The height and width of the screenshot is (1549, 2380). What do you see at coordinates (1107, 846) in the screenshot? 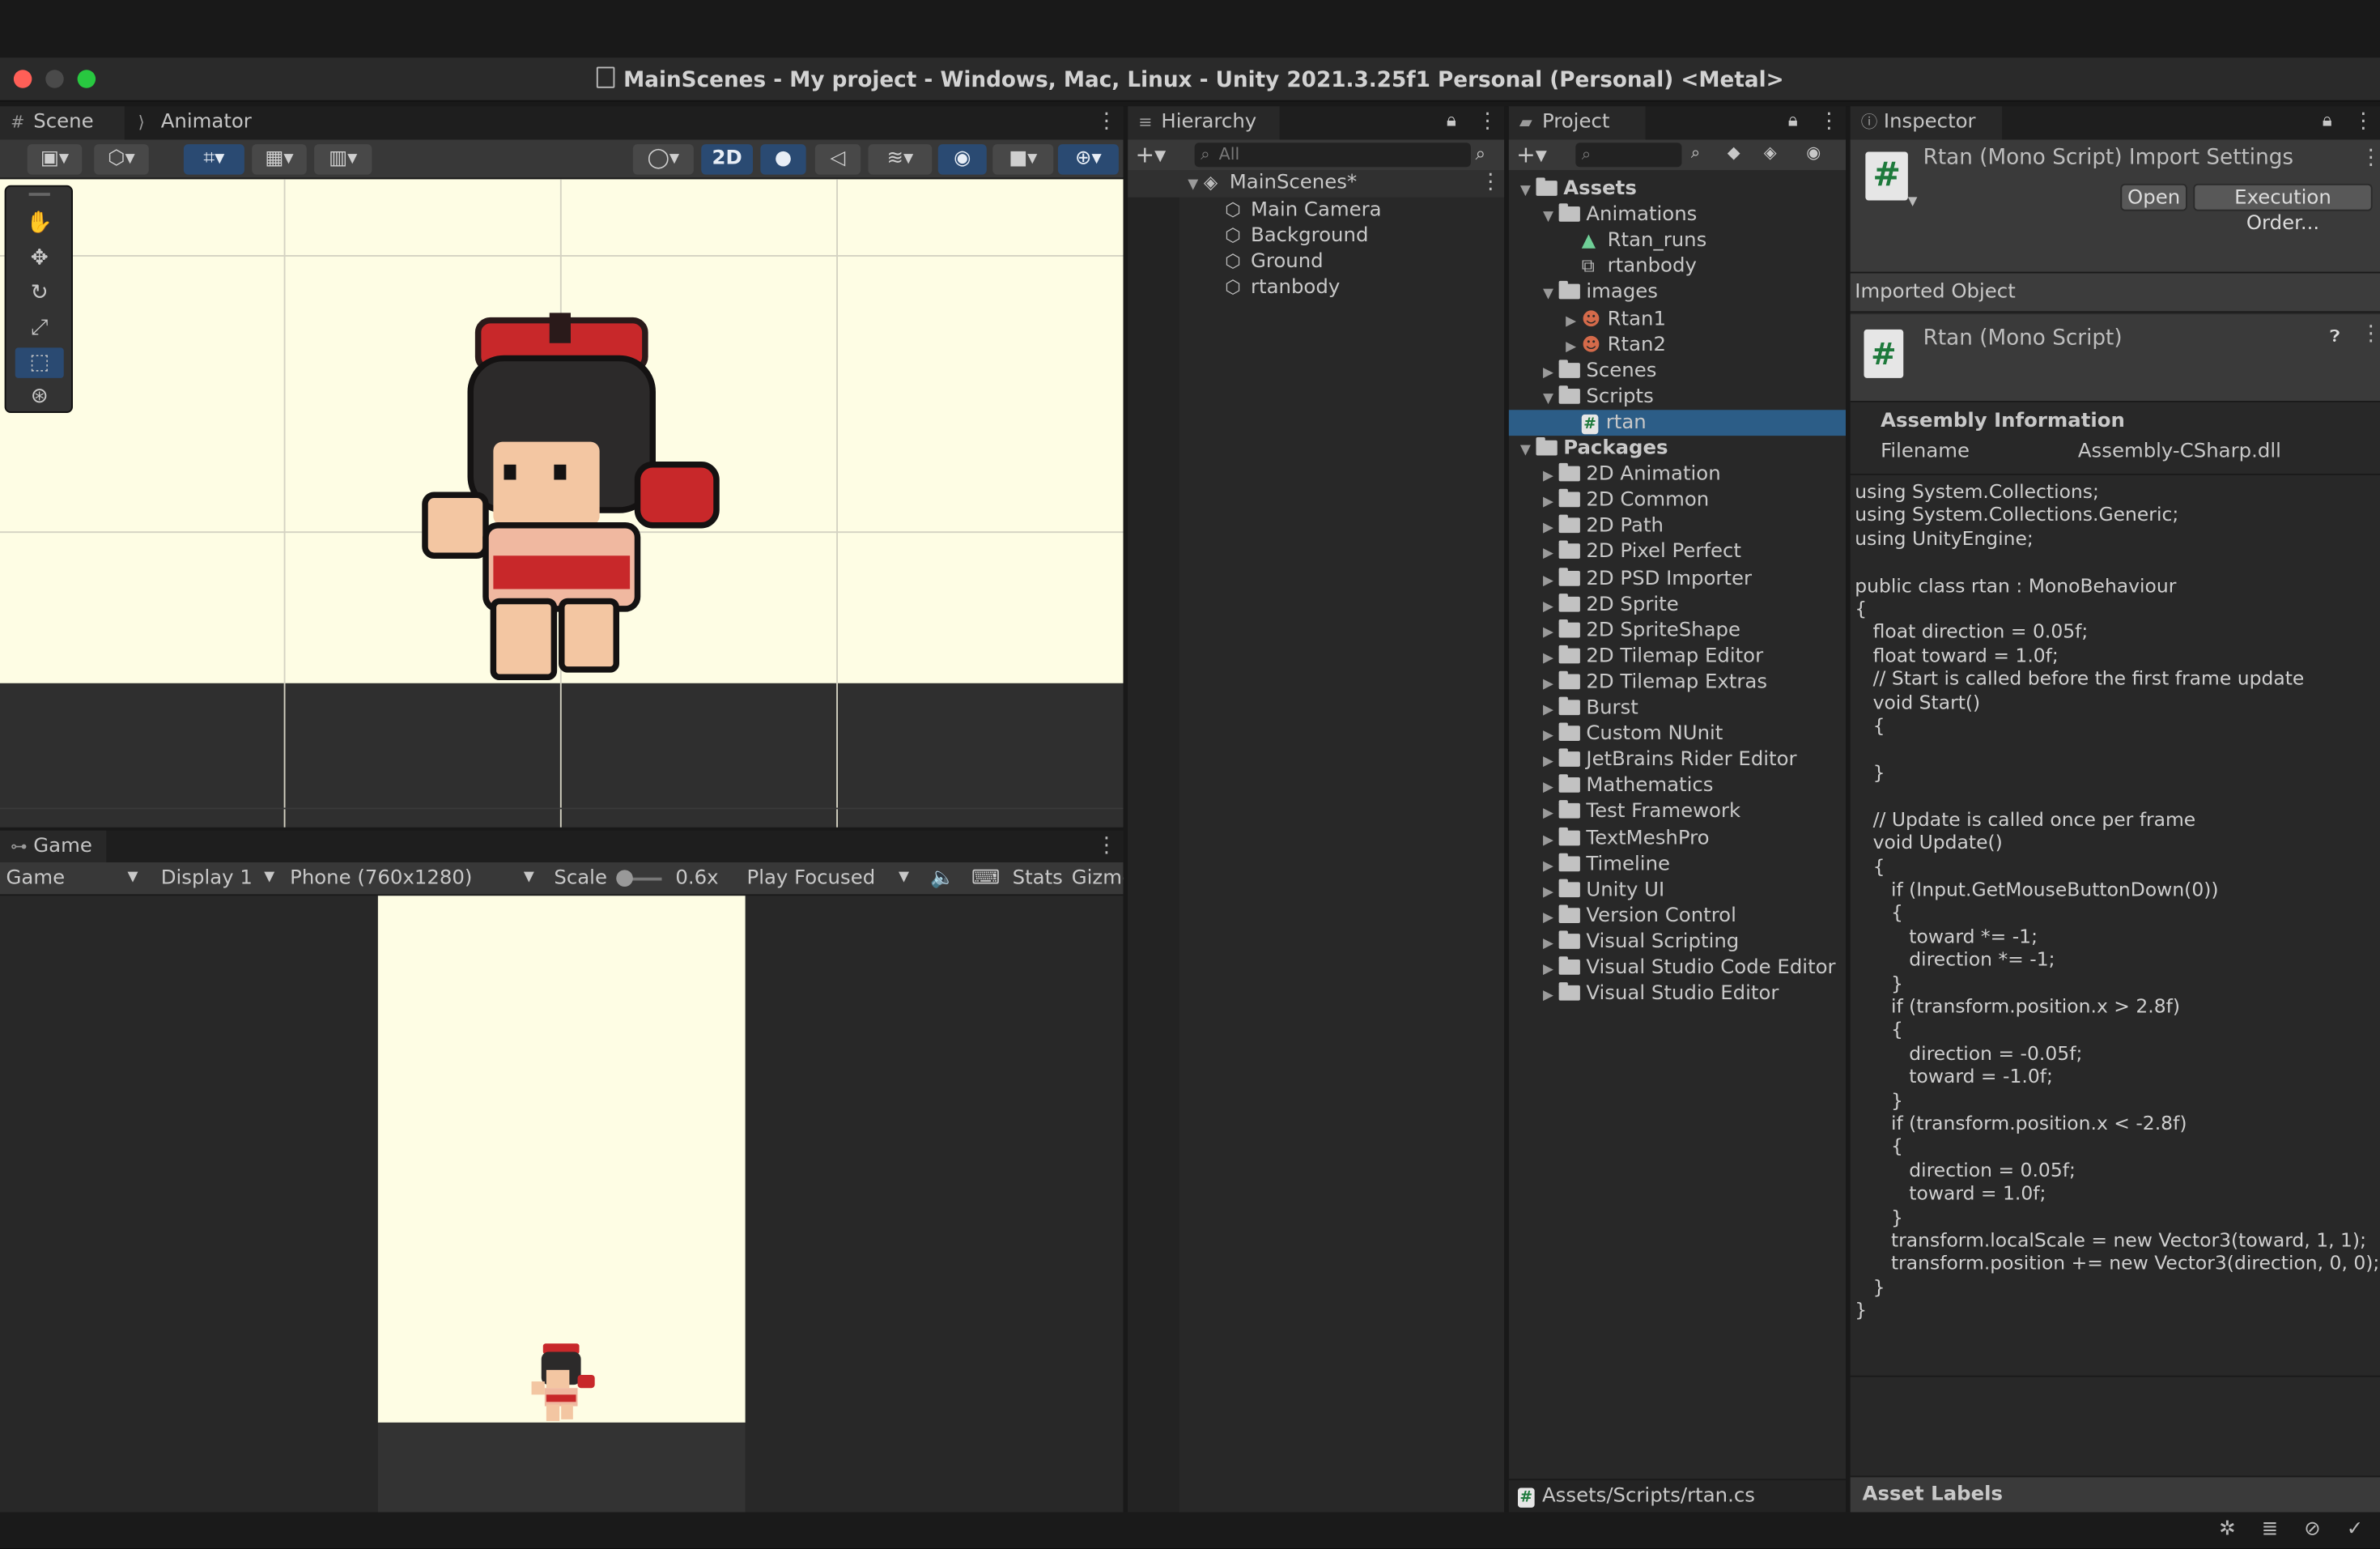
I see `game-more-icon: ⋮` at bounding box center [1107, 846].